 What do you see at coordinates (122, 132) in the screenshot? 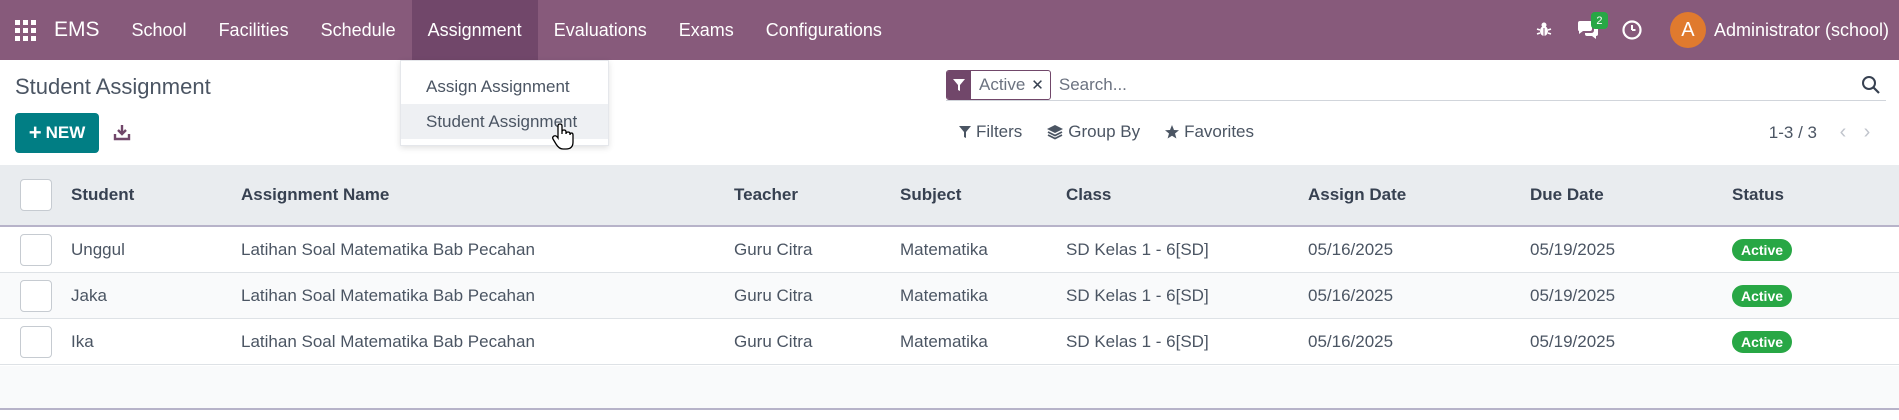
I see `download-icon` at bounding box center [122, 132].